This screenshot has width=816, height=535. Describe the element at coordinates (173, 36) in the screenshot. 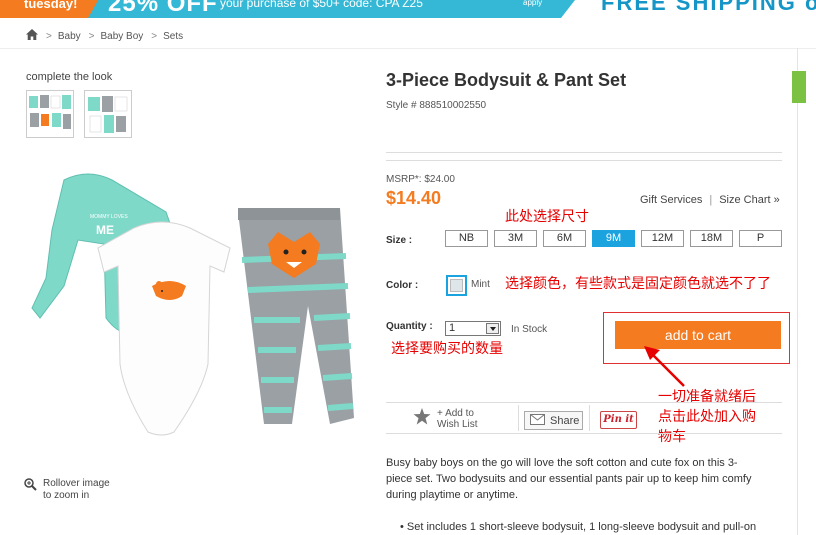

I see `breadcrumb-sets: Sets` at that location.